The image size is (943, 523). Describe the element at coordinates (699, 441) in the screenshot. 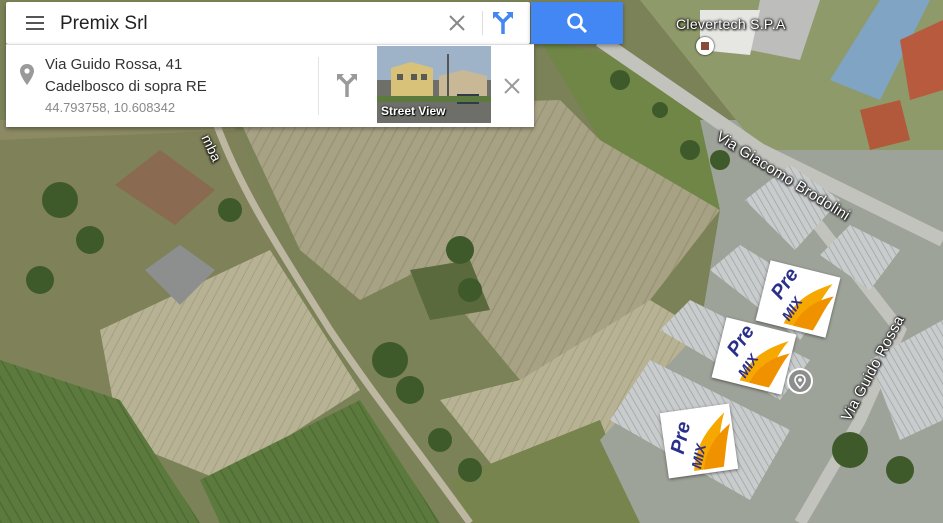

I see `premix-logo-3: Pre MIX` at that location.